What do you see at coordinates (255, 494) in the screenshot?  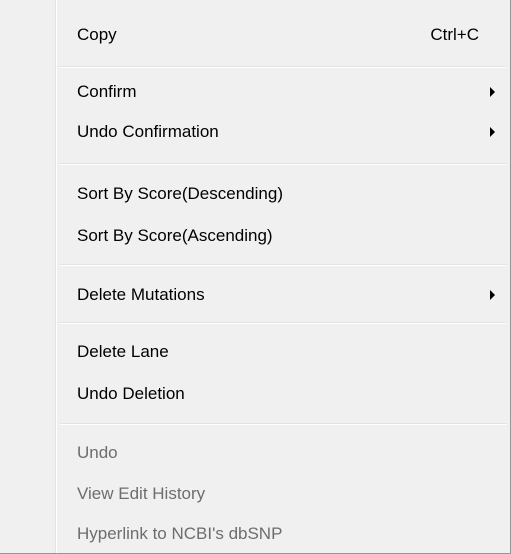 I see `menu-item-view-edit-history: View Edit History` at bounding box center [255, 494].